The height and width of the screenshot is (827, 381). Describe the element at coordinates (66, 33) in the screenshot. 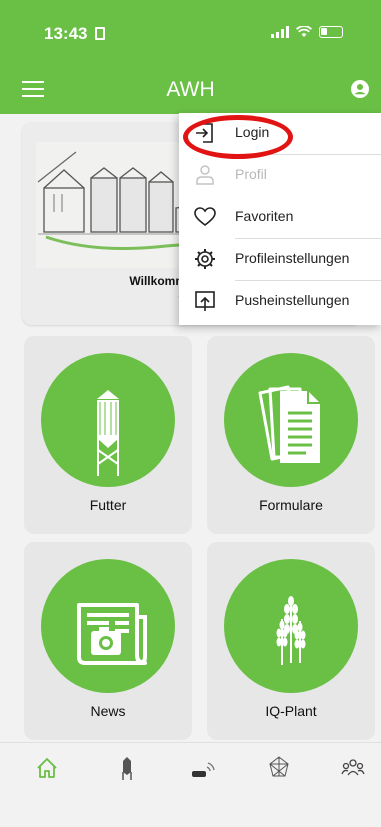

I see `status-time: 13:43` at that location.